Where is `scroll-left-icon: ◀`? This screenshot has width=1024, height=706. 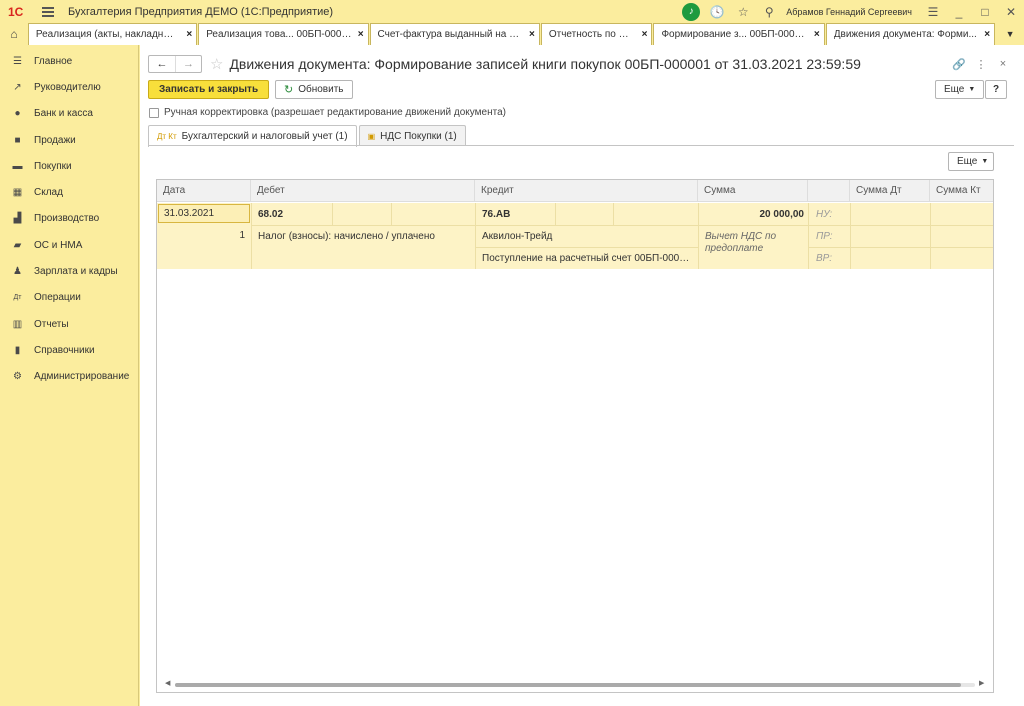 scroll-left-icon: ◀ is located at coordinates (167, 683).